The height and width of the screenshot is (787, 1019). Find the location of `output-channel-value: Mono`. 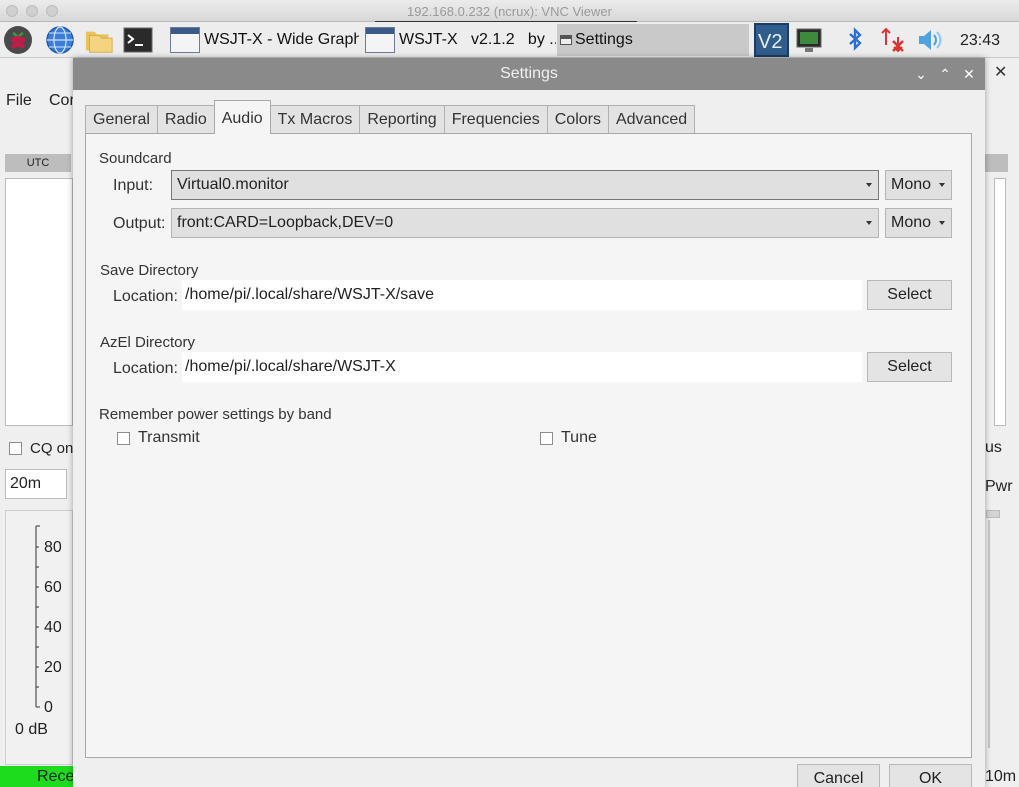

output-channel-value: Mono is located at coordinates (911, 222).